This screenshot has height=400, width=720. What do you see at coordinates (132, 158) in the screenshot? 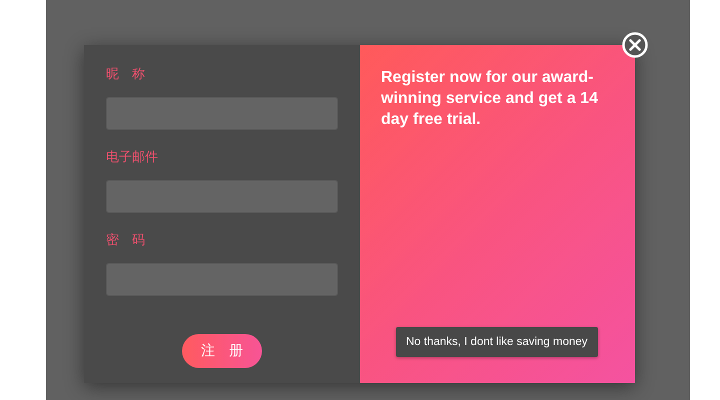
I see `field-label: 电子邮件` at bounding box center [132, 158].